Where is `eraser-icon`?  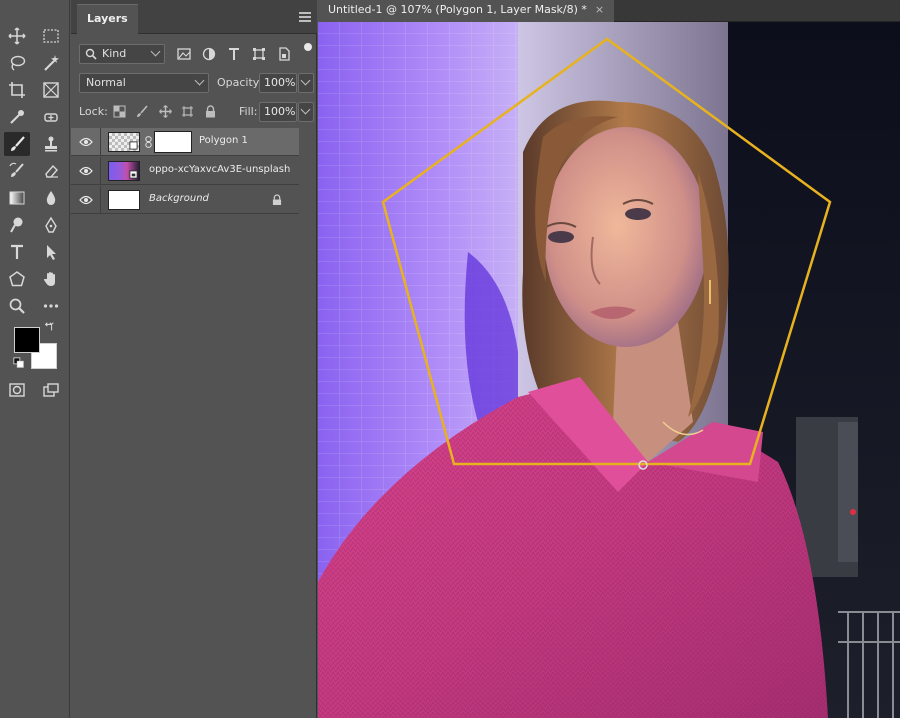
eraser-icon is located at coordinates (51, 171).